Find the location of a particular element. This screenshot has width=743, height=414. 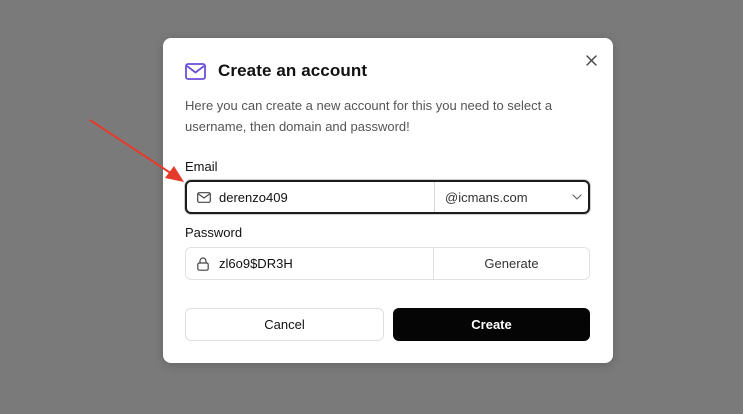

close-button is located at coordinates (591, 60).